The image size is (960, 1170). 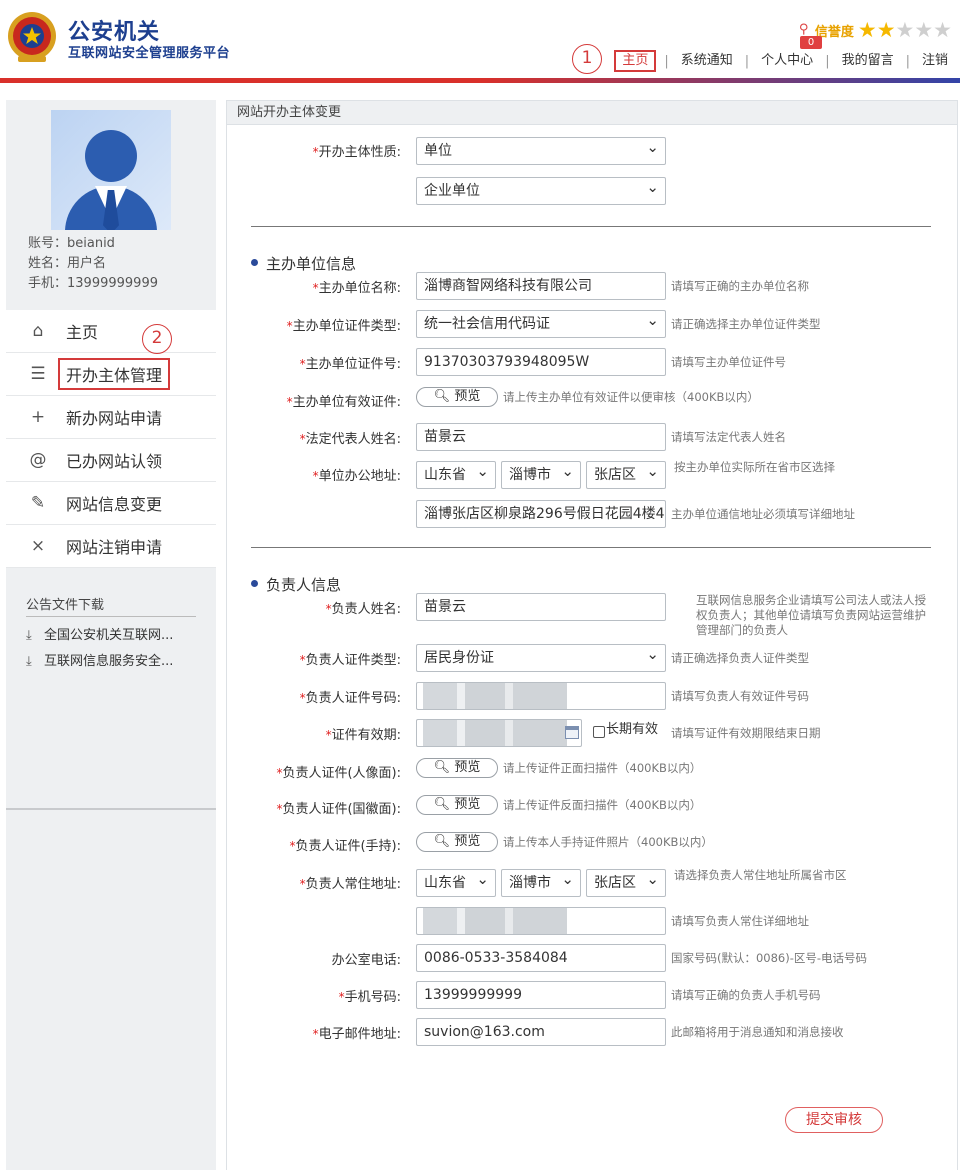 I want to click on phone-info: 手机：13999999999, so click(x=93, y=283).